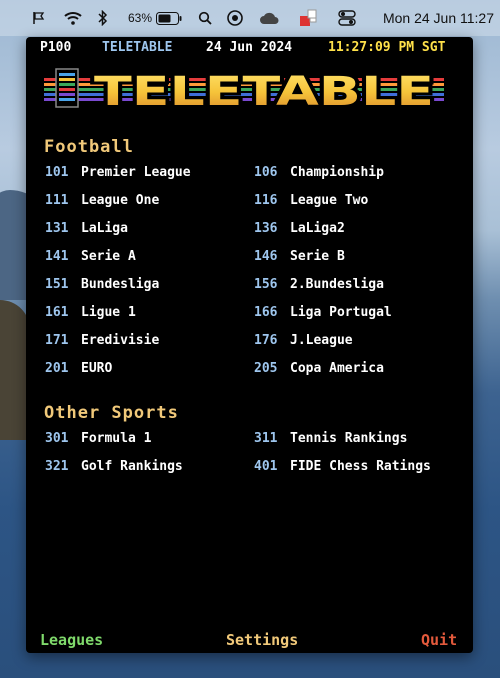 This screenshot has width=500, height=678. I want to click on page-link-label: EURO, so click(97, 368).